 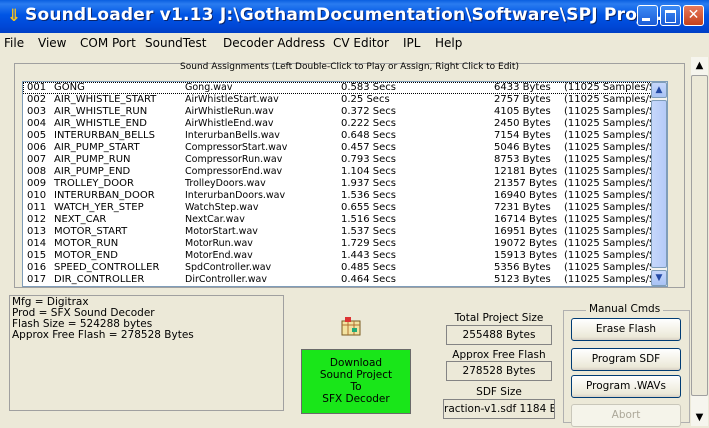 I want to click on sound-id: 001, so click(x=37, y=87).